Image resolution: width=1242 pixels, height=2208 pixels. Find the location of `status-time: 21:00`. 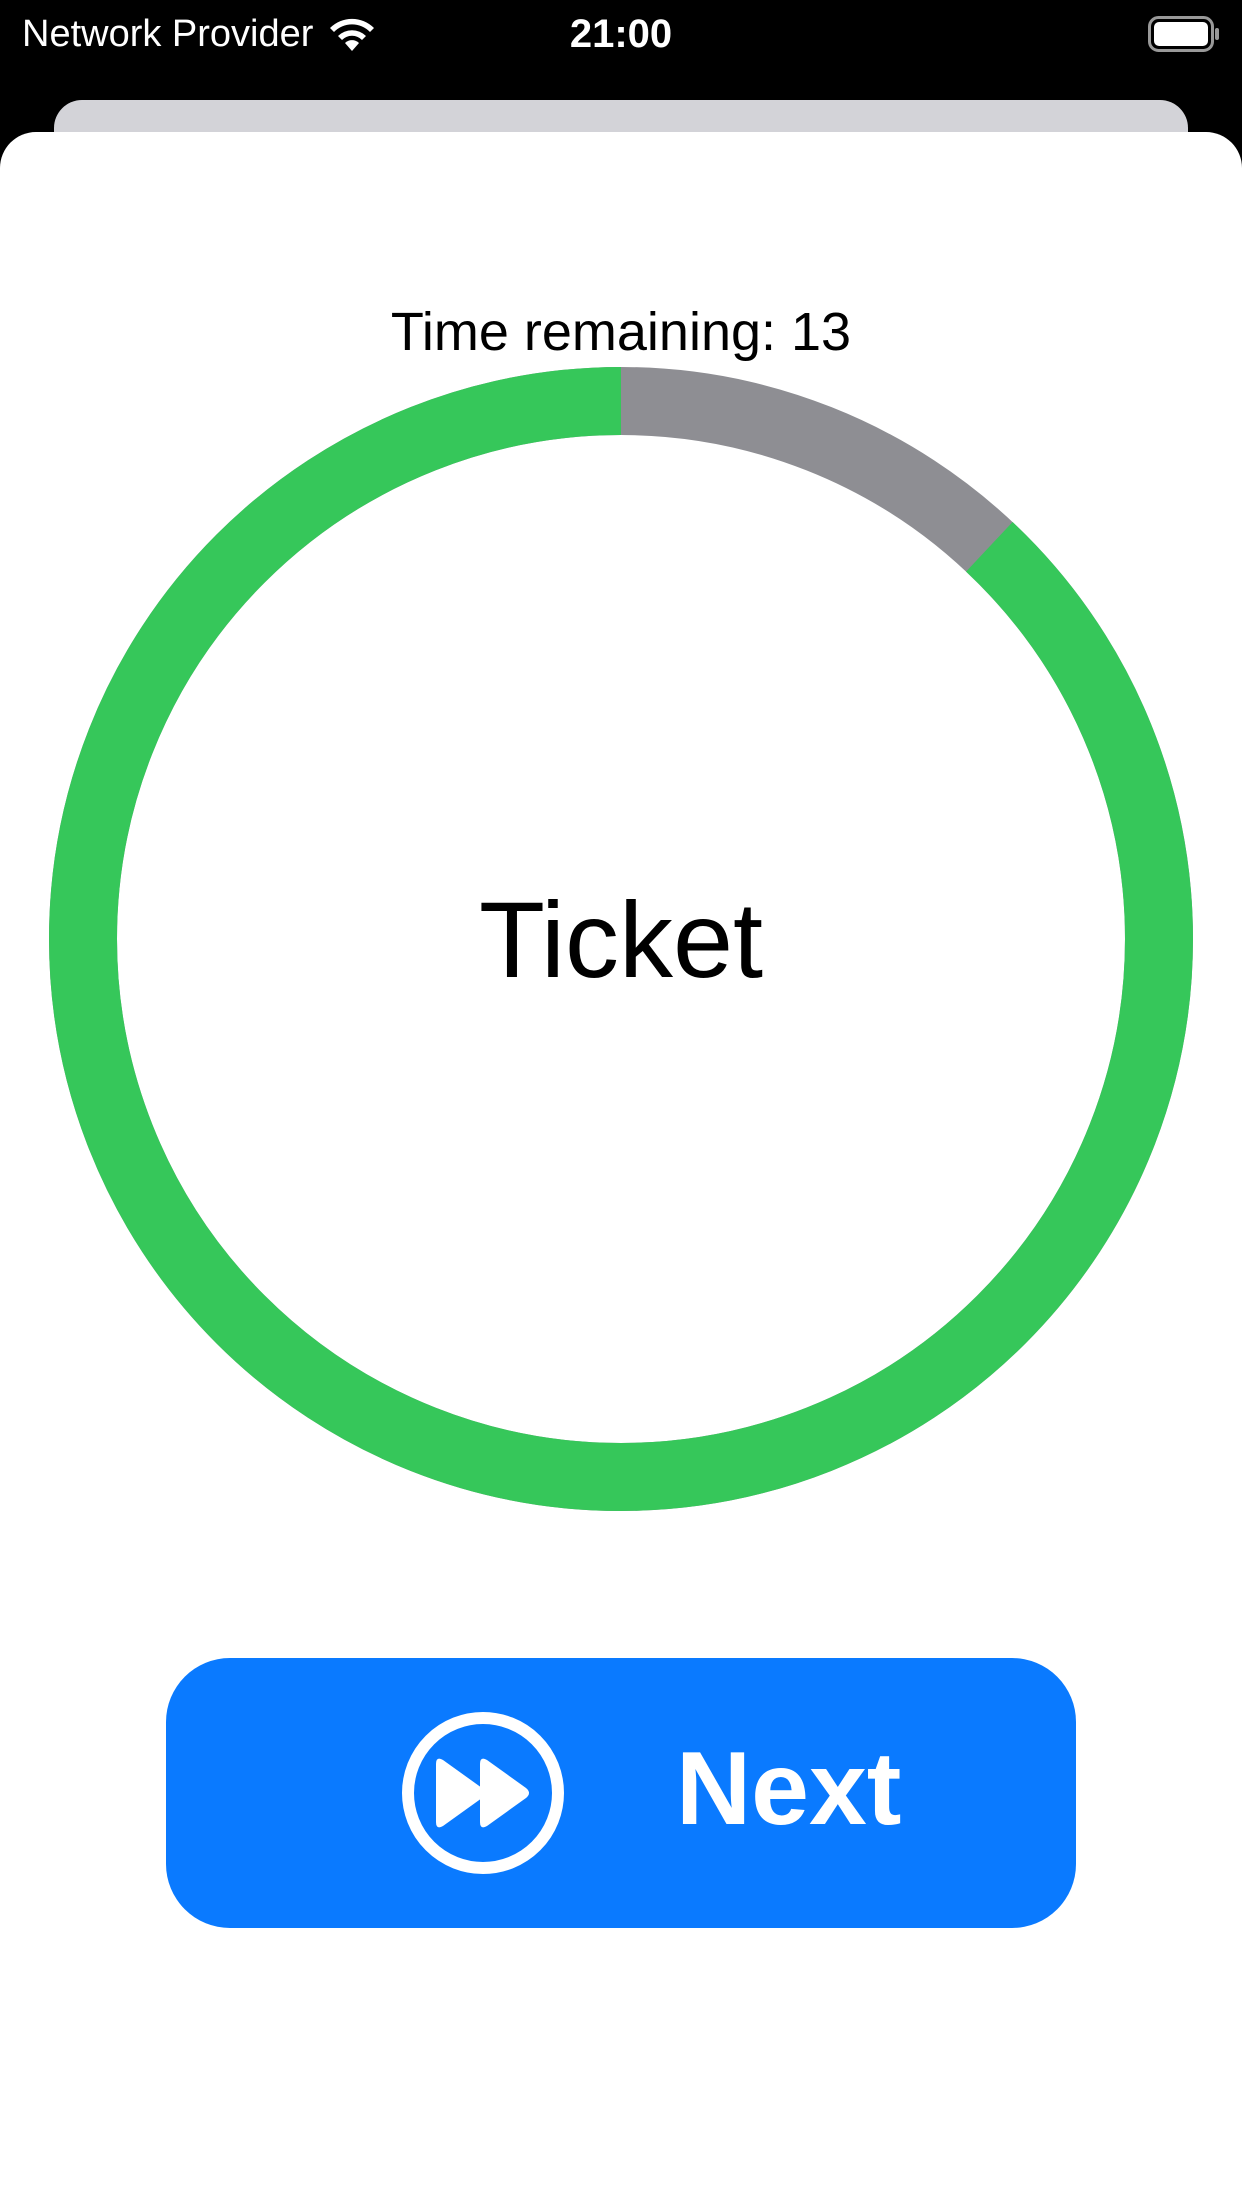

status-time: 21:00 is located at coordinates (621, 34).